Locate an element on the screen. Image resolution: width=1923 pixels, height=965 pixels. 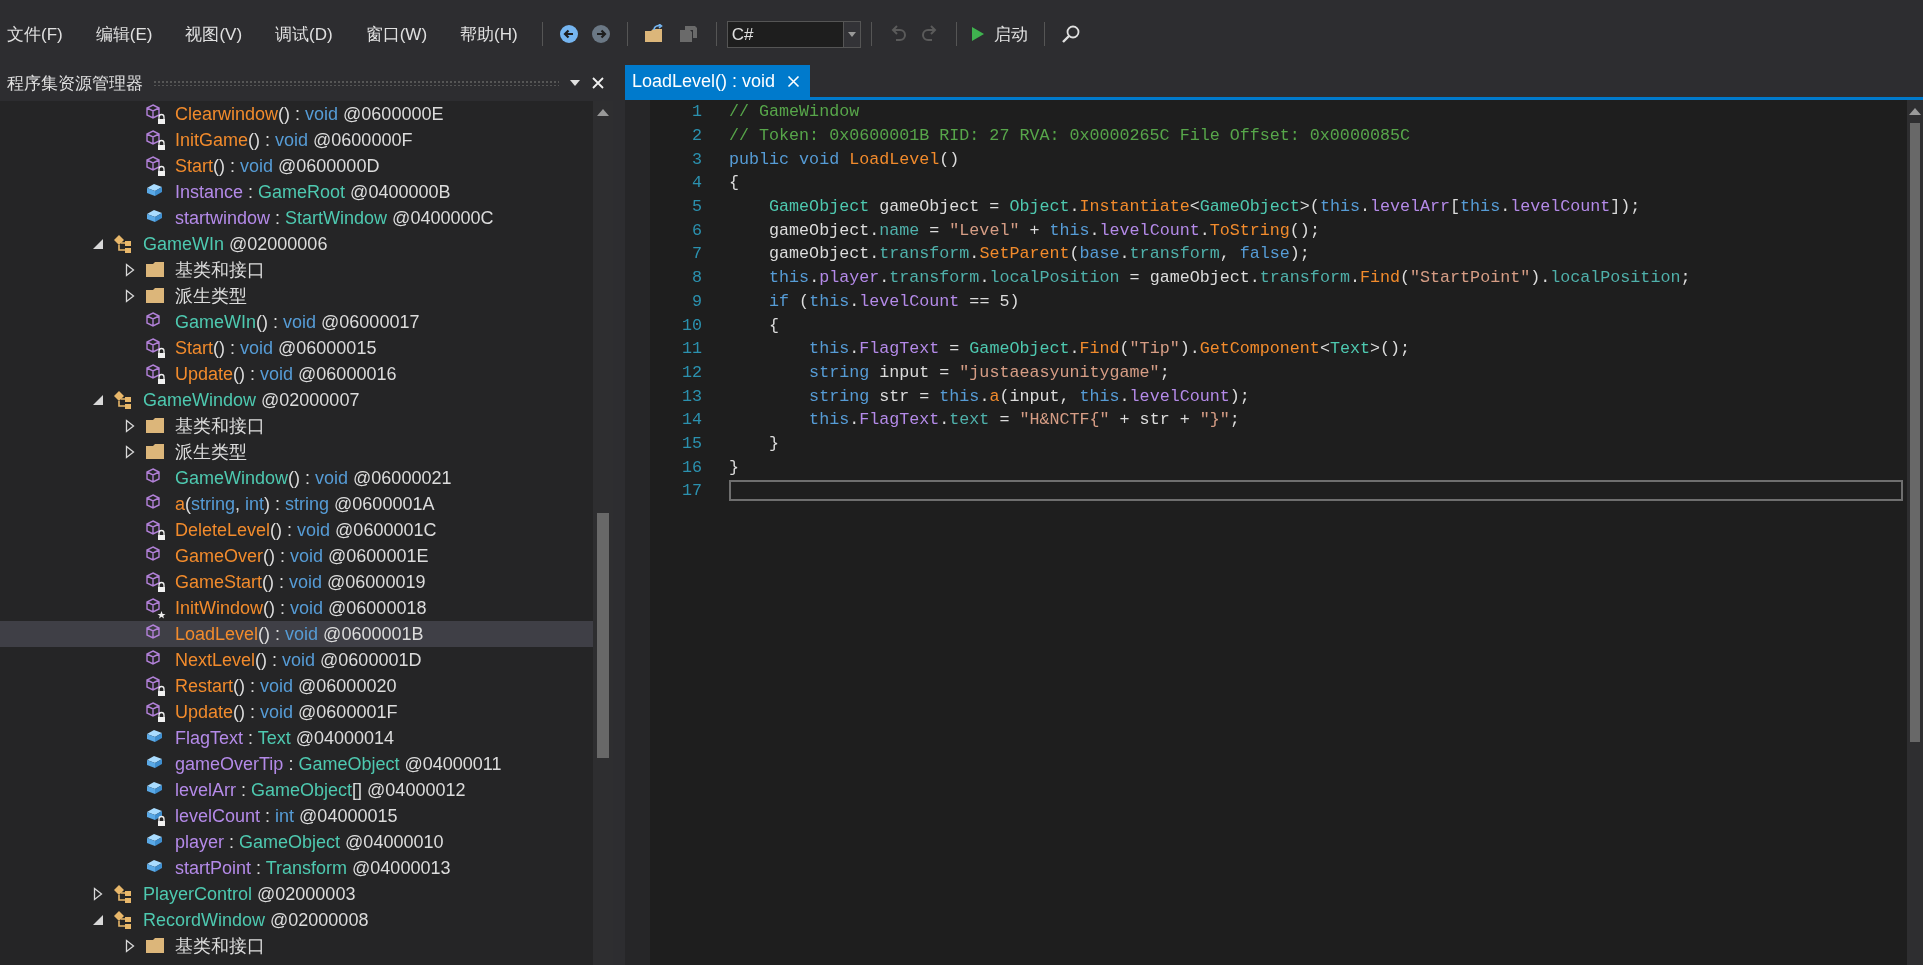
menu-item: 视图(V) is located at coordinates (214, 34).